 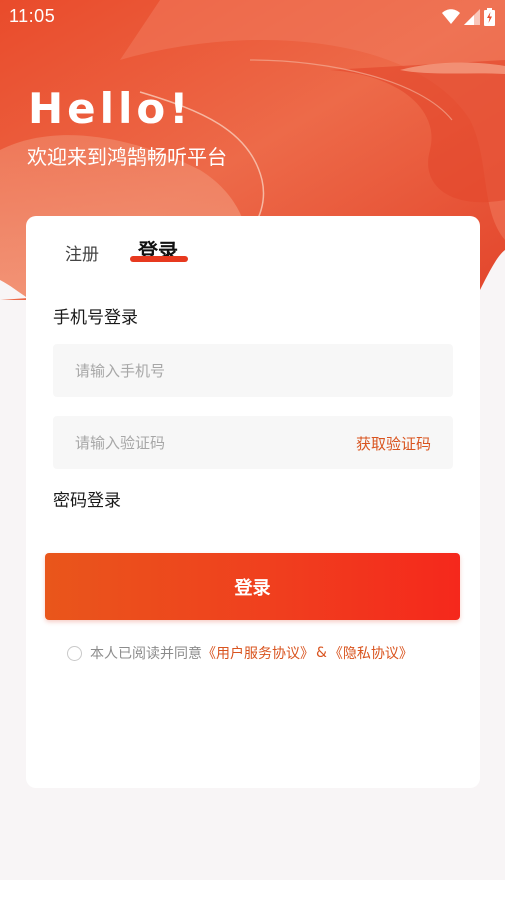 I want to click on user-agreement-link: 《用户服务协议》, so click(x=258, y=653).